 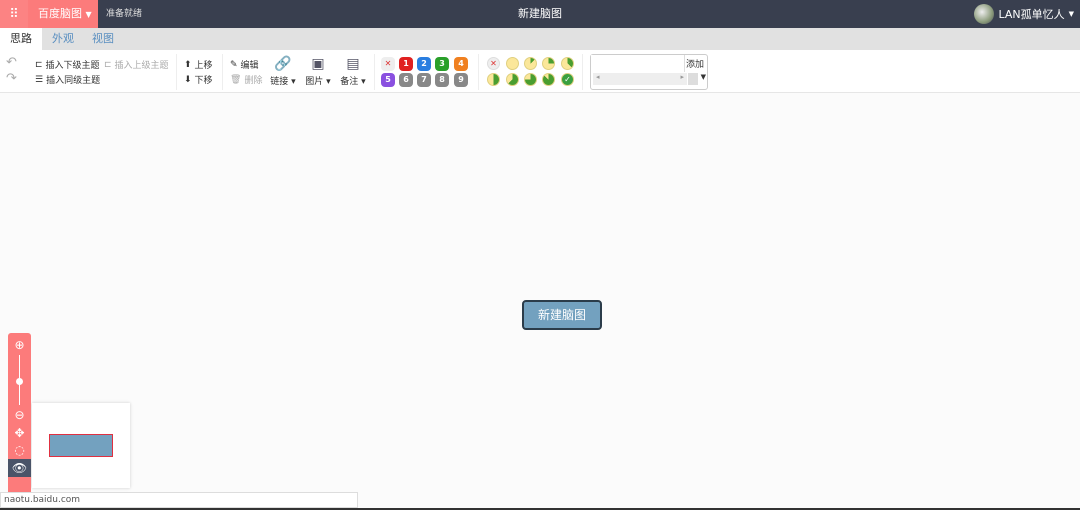 I want to click on eye-icon: 👁, so click(x=19, y=468).